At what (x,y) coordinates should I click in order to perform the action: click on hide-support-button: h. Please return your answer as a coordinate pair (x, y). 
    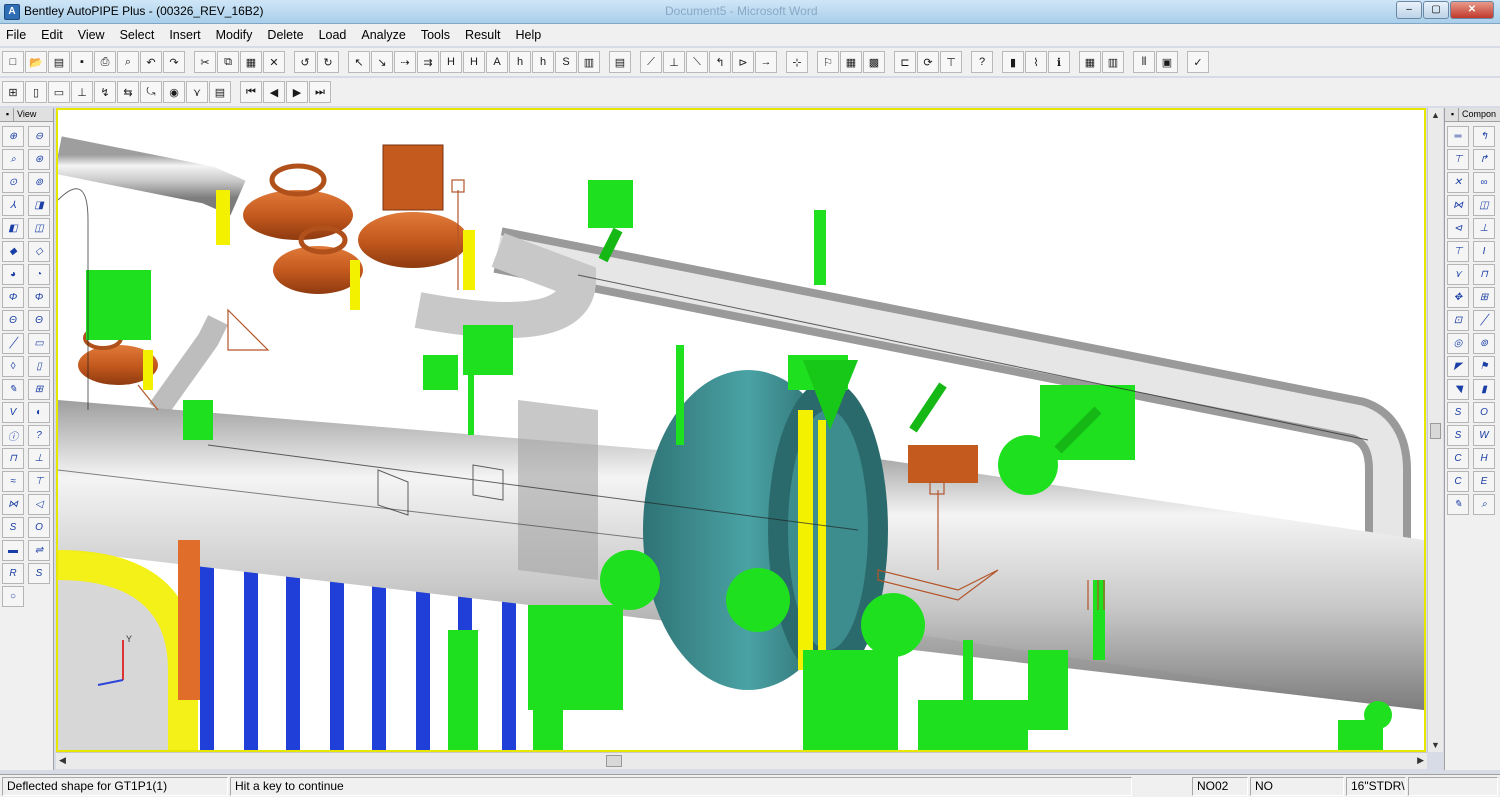
    Looking at the image, I should click on (520, 62).